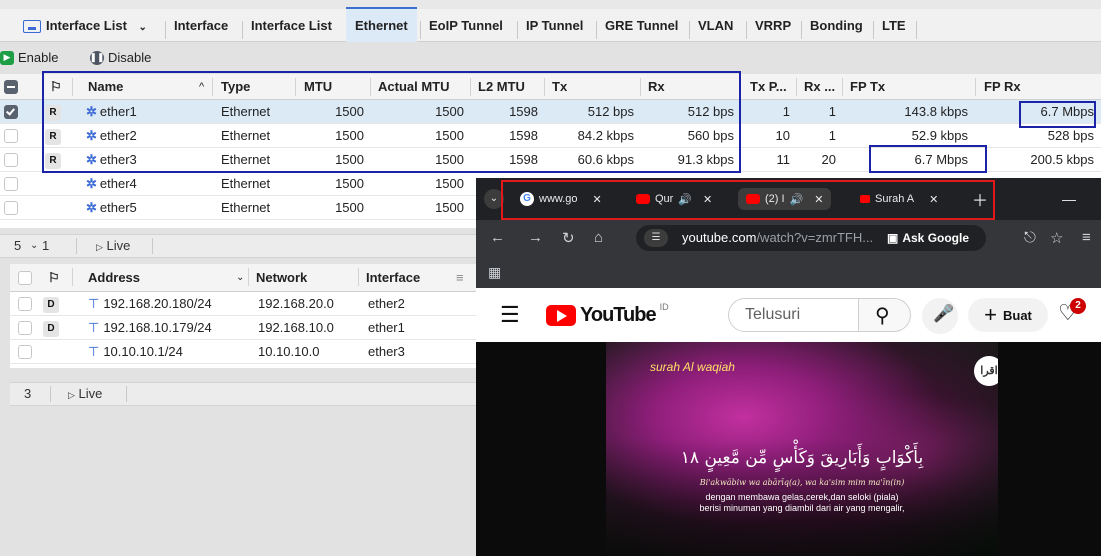  I want to click on address-status-bar: 3 ▷ Live, so click(243, 394).